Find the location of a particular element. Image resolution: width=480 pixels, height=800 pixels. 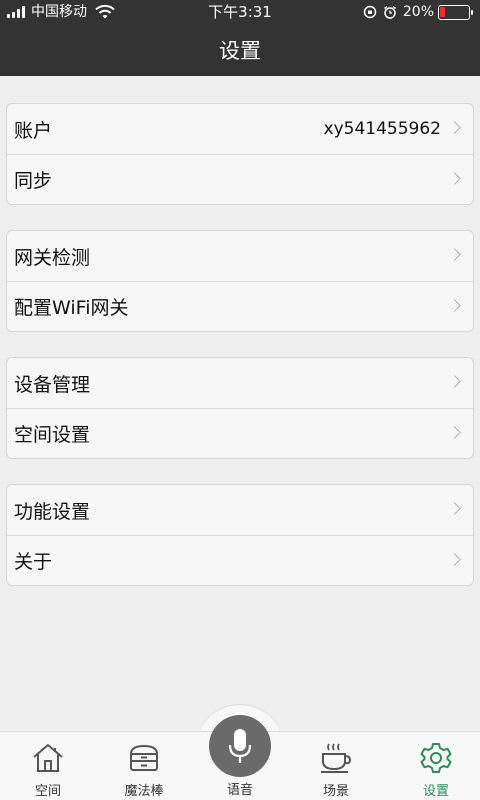

settings-item-label: 空间设置 is located at coordinates (52, 435).